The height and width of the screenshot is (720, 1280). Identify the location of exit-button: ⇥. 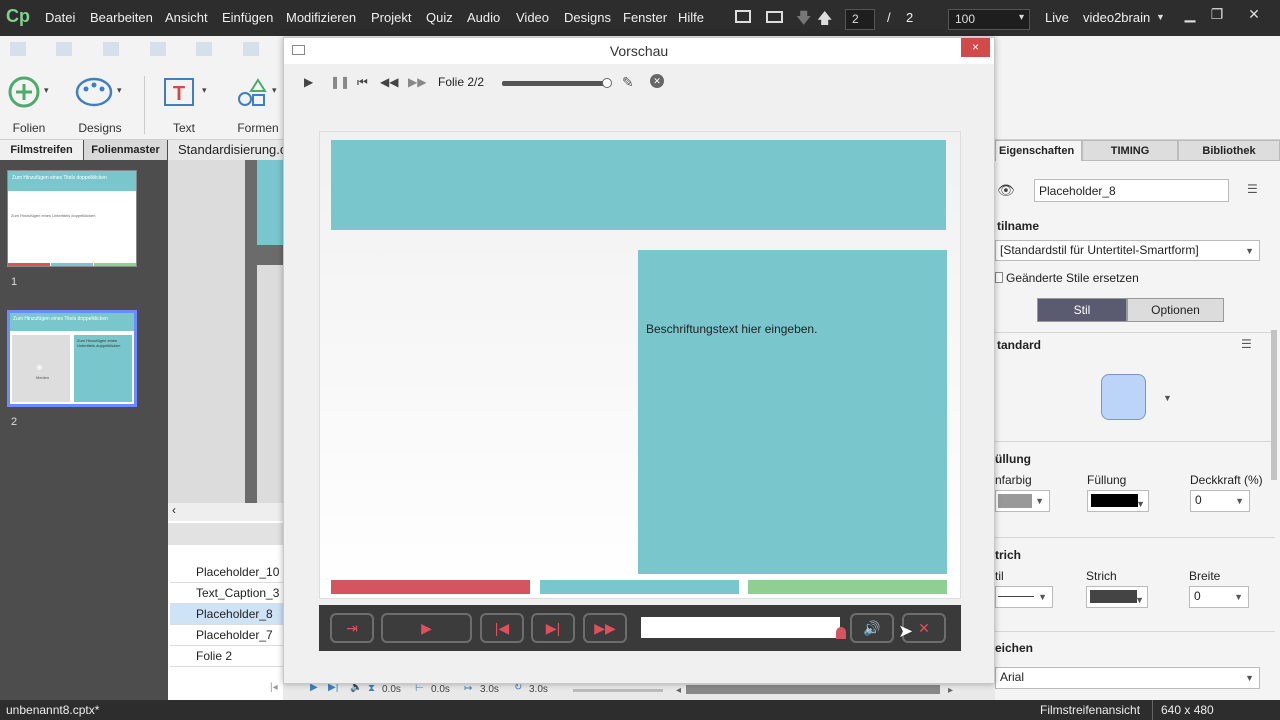
(352, 628).